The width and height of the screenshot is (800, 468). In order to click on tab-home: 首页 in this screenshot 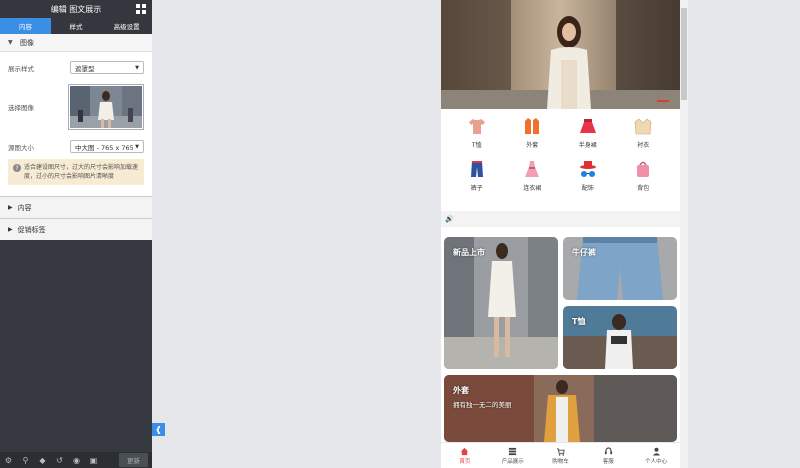, I will do `click(465, 455)`.